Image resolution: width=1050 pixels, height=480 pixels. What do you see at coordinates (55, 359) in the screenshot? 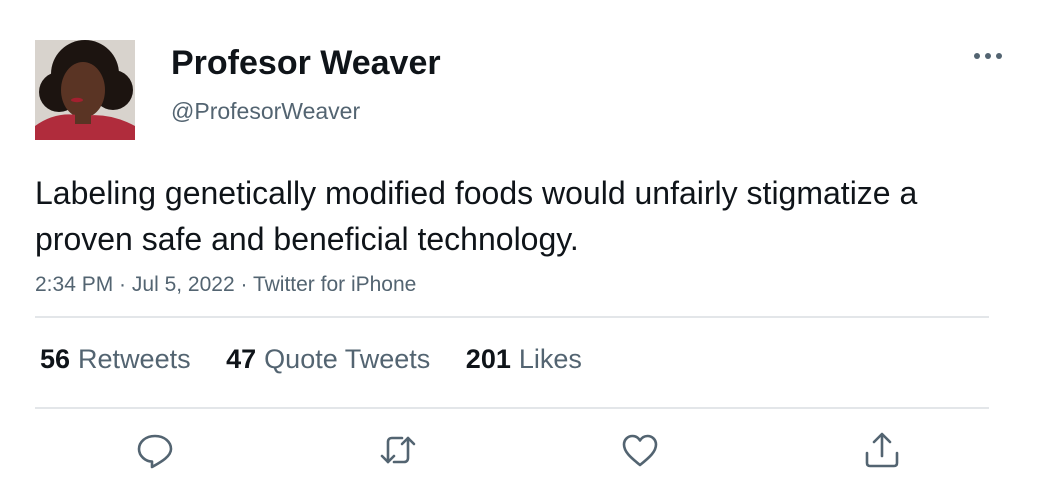
I see `retweets-count: 56` at bounding box center [55, 359].